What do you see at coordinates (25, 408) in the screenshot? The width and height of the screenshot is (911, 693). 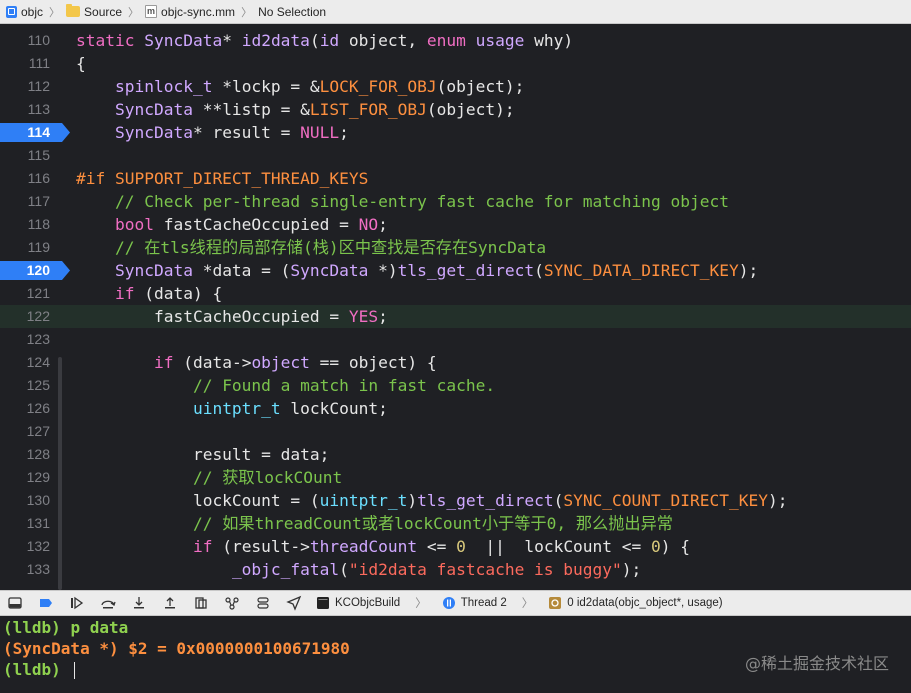 I see `line-number: 126` at bounding box center [25, 408].